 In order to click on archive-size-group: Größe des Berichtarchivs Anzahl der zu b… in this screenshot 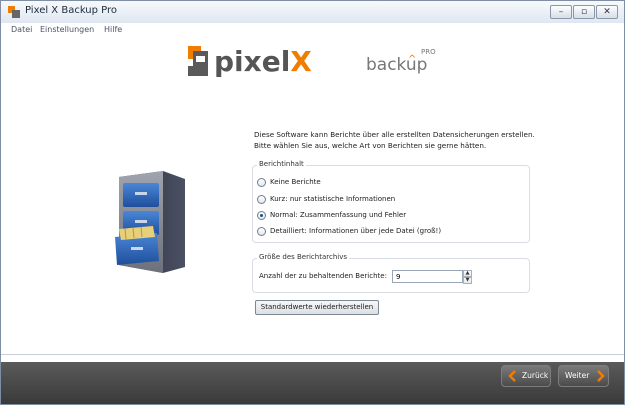, I will do `click(391, 273)`.